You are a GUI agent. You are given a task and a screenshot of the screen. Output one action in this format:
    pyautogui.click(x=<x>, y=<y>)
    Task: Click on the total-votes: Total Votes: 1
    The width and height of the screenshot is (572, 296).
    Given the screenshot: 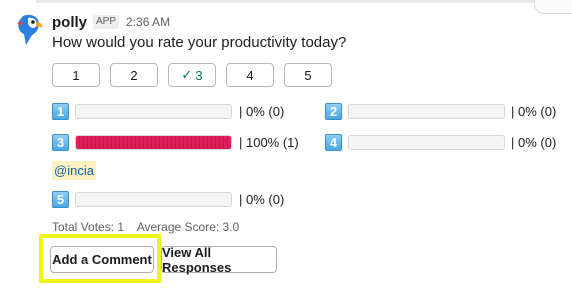 What is the action you would take?
    pyautogui.click(x=88, y=227)
    